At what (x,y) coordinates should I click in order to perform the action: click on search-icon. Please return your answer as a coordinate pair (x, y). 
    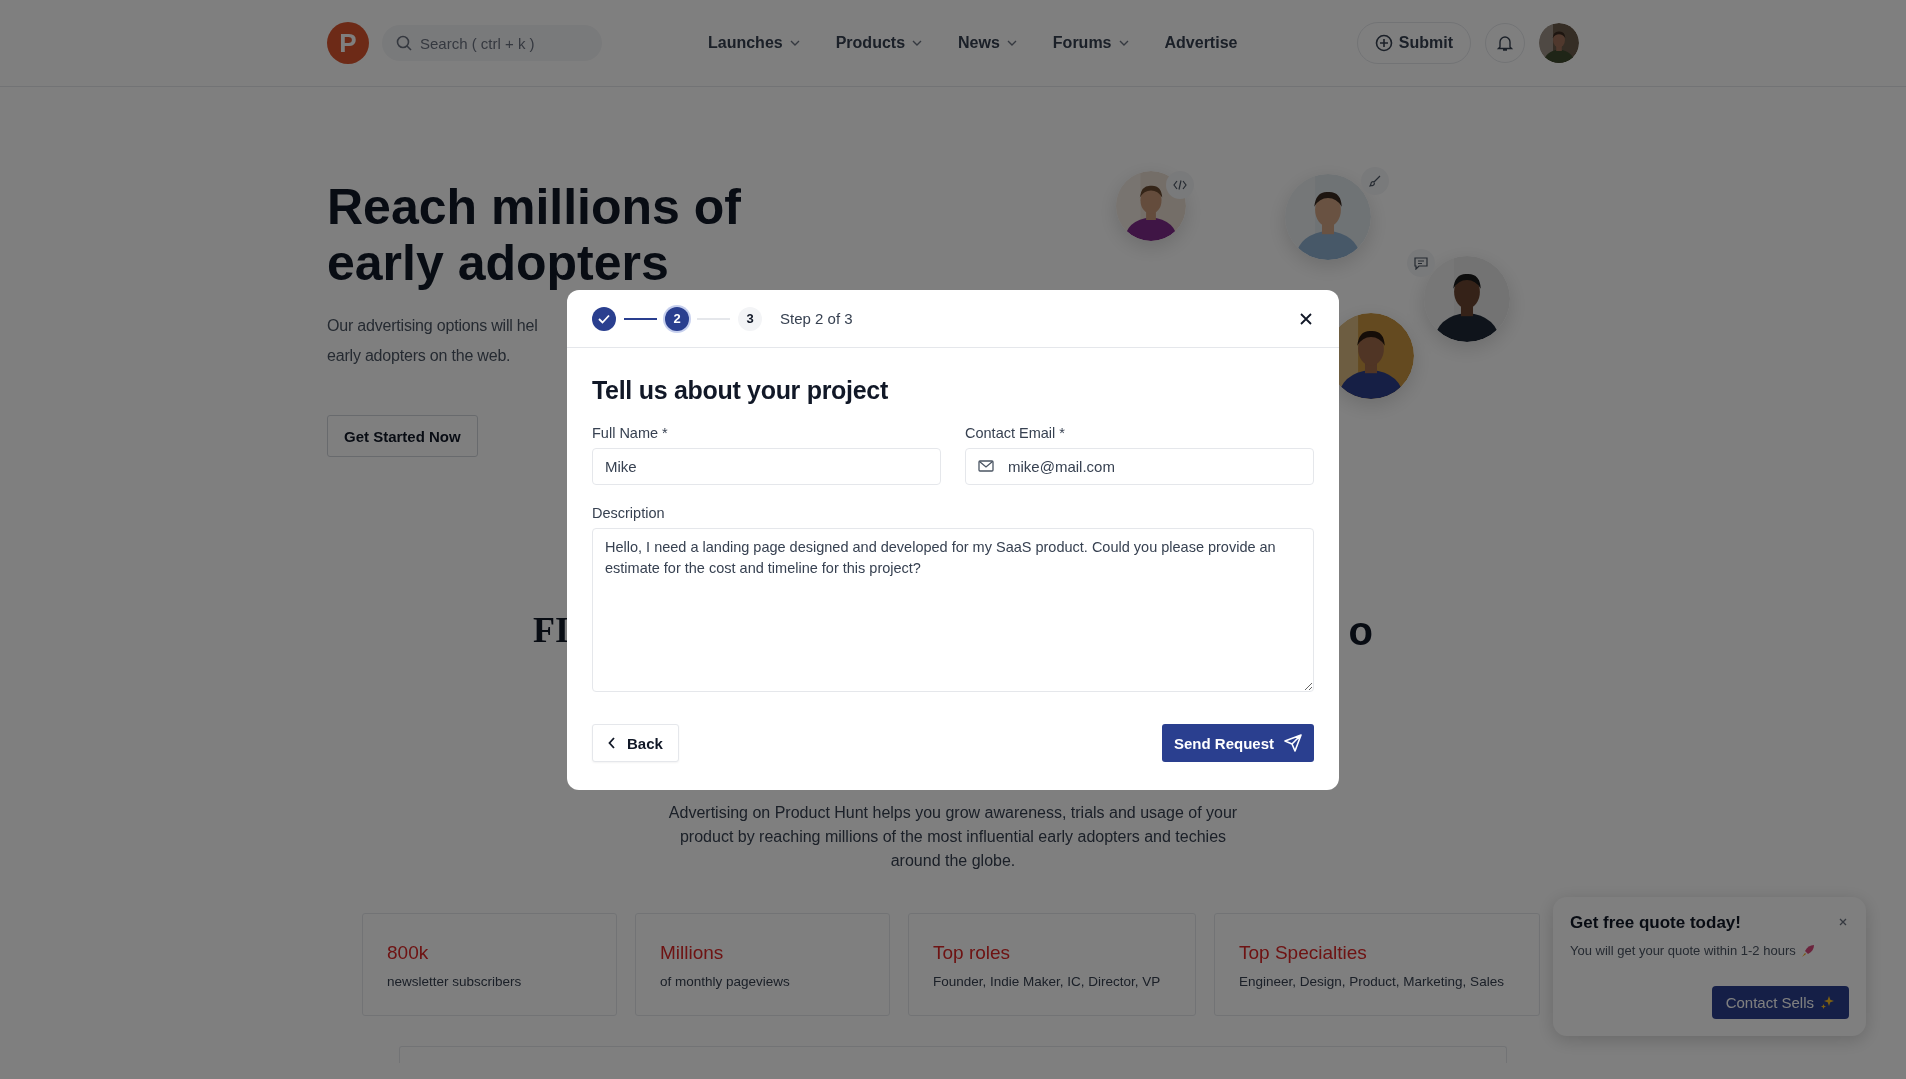
    Looking at the image, I should click on (404, 43).